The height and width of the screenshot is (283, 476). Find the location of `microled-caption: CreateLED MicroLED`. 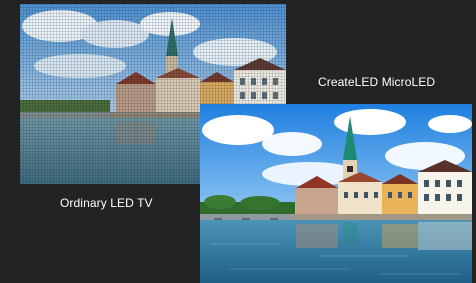

microled-caption: CreateLED MicroLED is located at coordinates (377, 82).